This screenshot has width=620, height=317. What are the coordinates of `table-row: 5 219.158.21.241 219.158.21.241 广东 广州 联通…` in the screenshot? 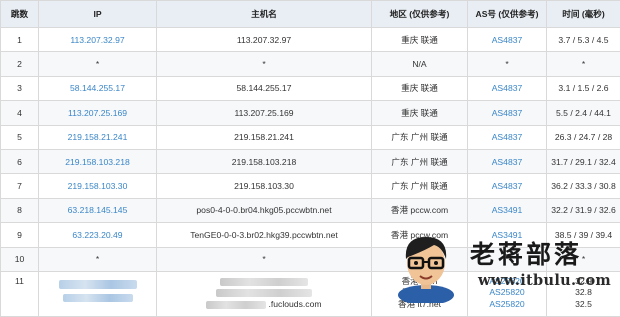 It's located at (310, 137).